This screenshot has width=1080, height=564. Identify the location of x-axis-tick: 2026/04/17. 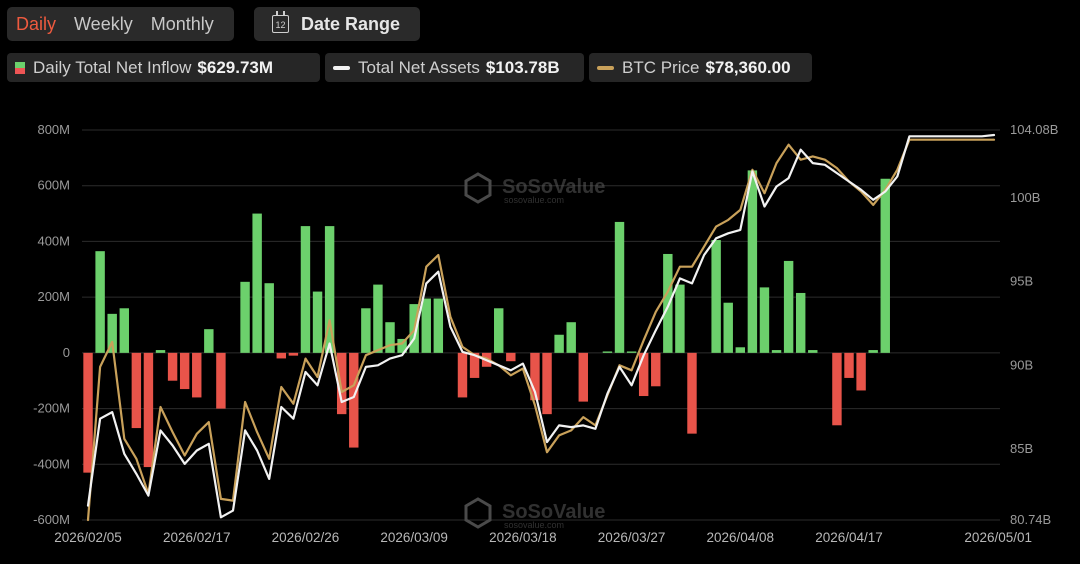
(849, 537).